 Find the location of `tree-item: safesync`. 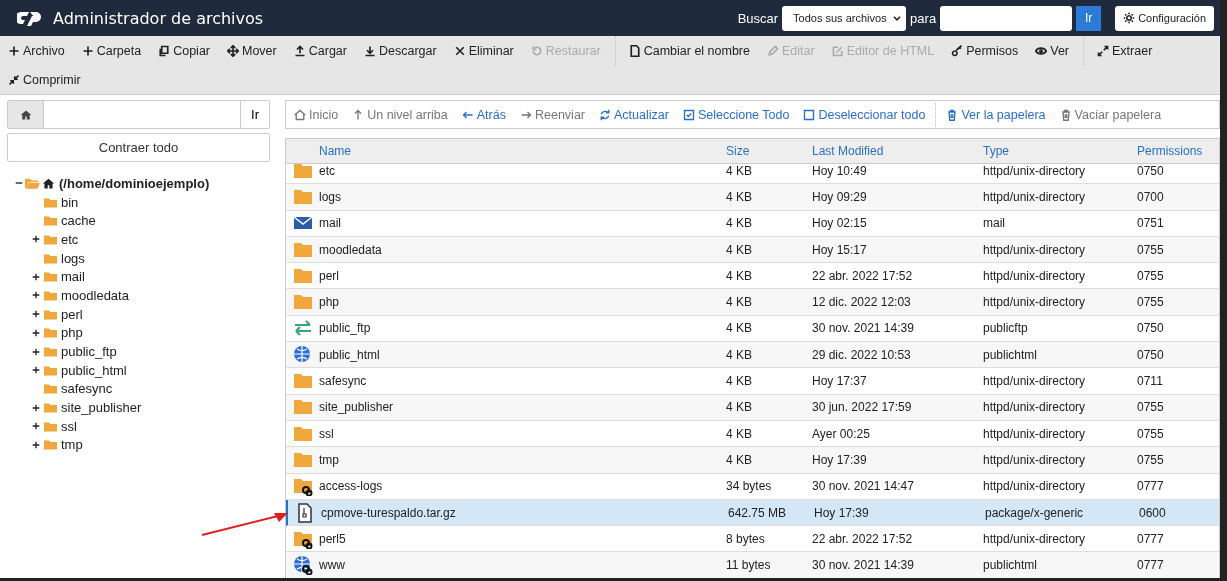

tree-item: safesync is located at coordinates (87, 389).